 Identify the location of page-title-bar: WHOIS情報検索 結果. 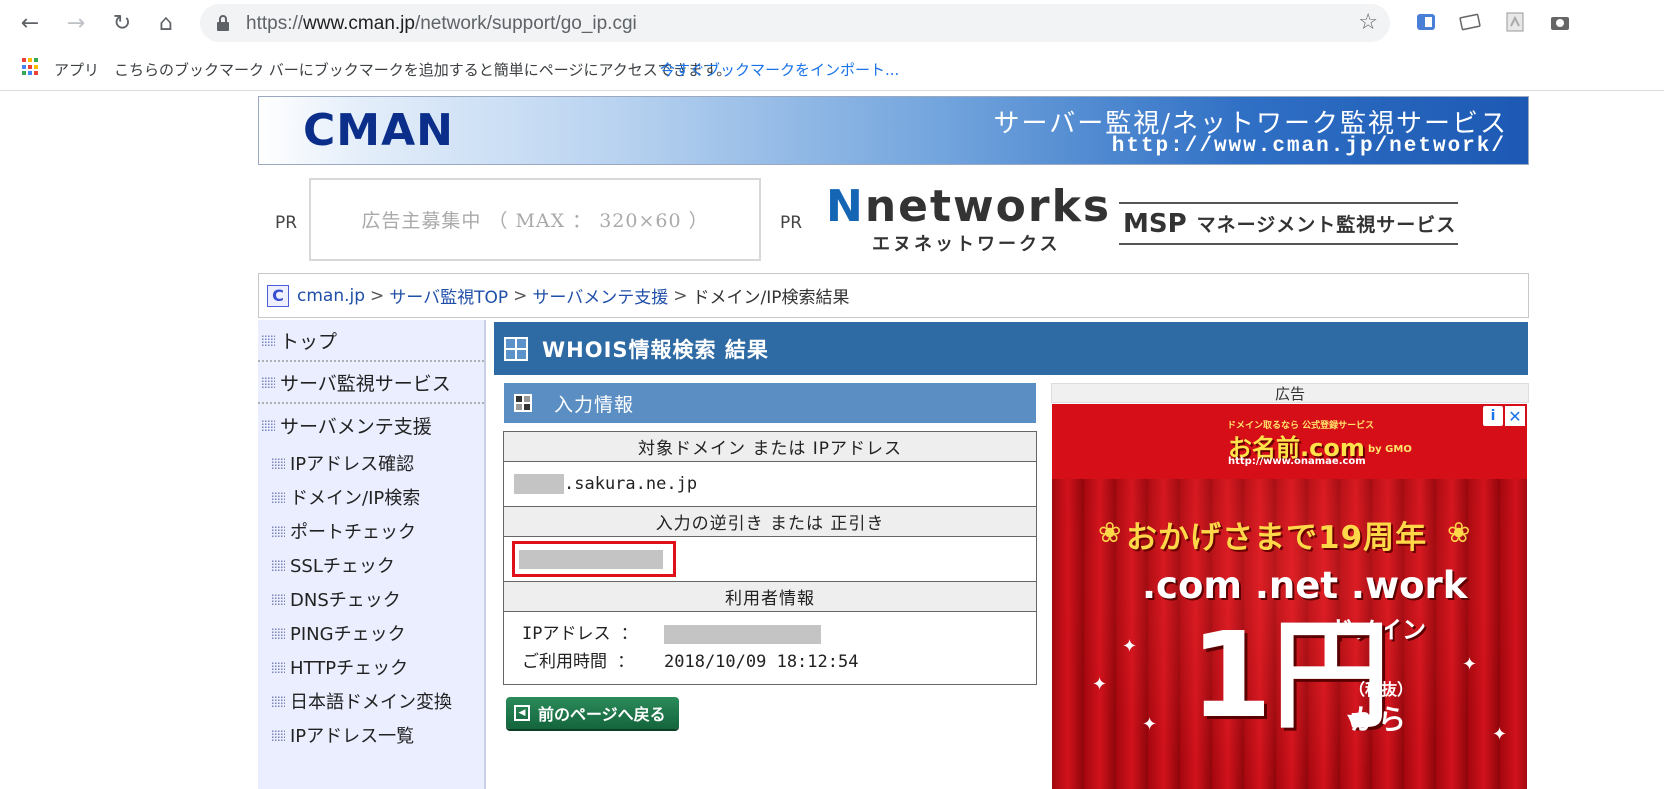
(1011, 348).